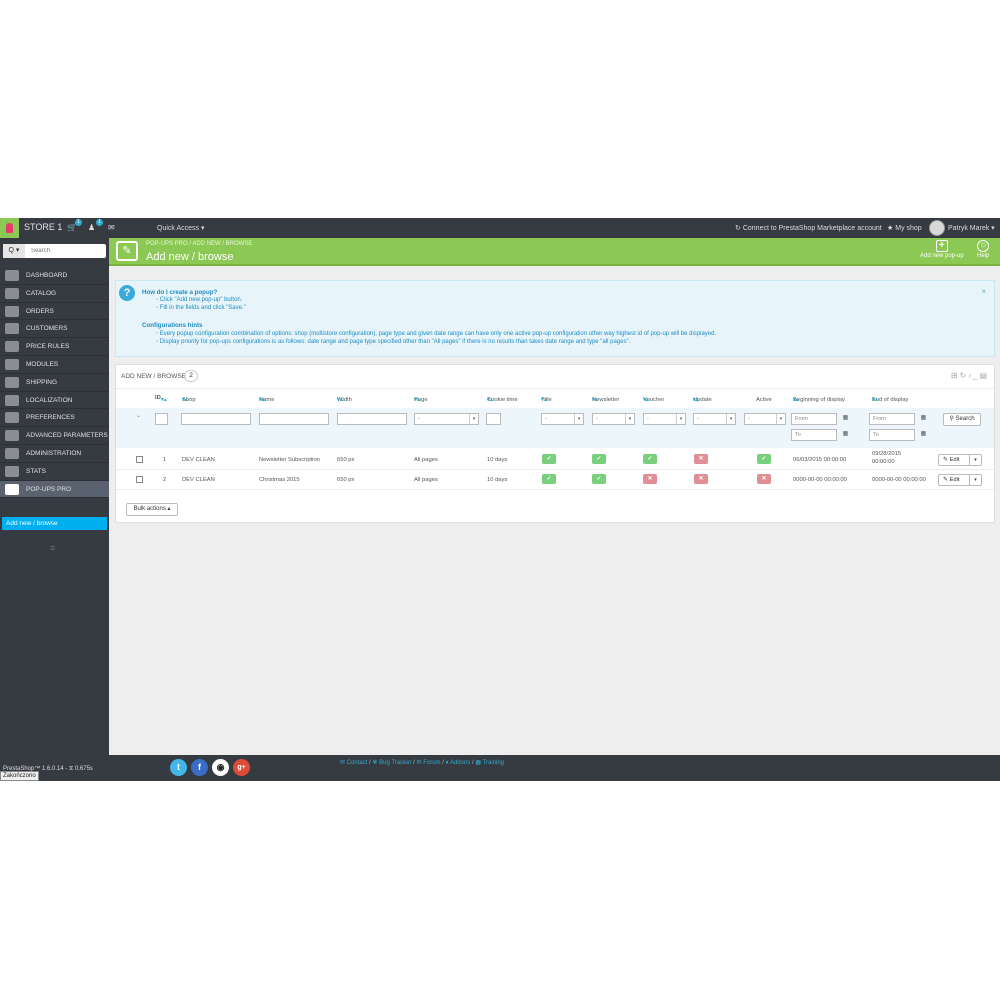  What do you see at coordinates (962, 419) in the screenshot?
I see `search-button: ⚲ Search` at bounding box center [962, 419].